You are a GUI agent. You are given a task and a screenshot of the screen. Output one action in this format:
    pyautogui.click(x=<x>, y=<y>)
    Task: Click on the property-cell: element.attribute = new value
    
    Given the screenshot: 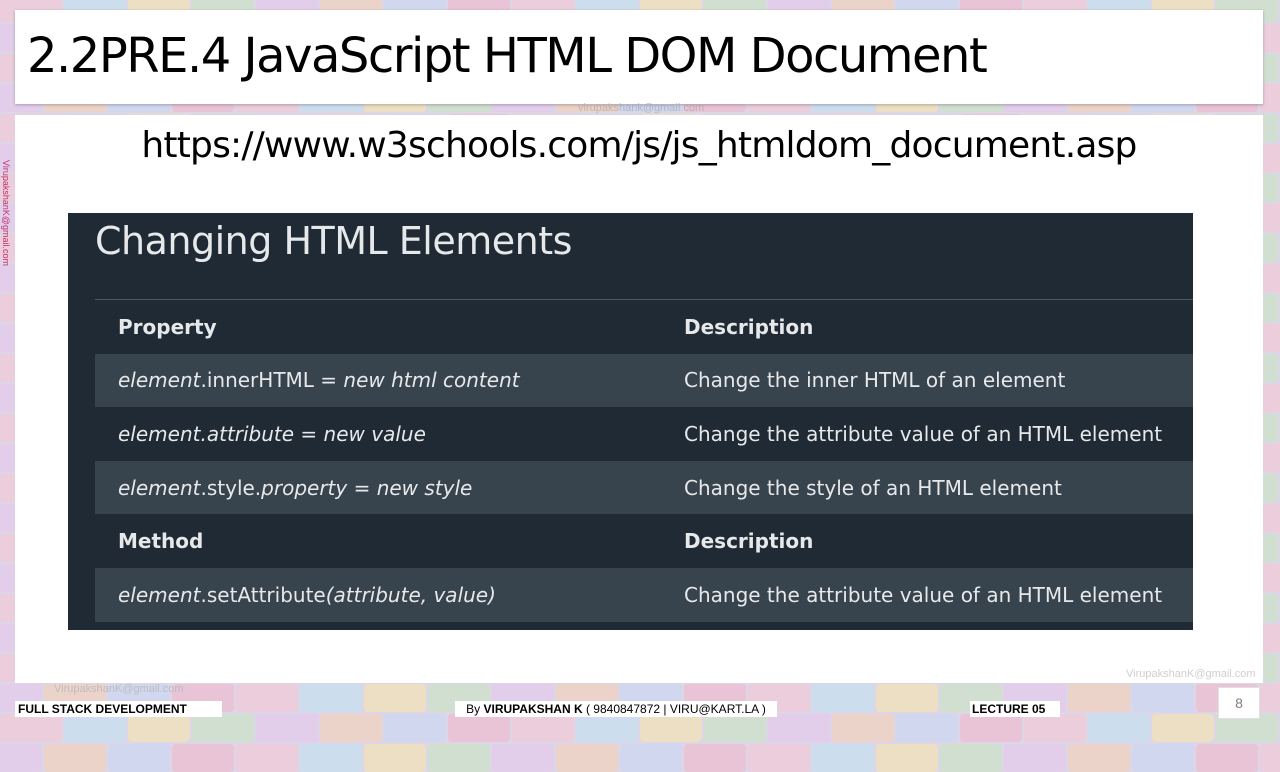 What is the action you would take?
    pyautogui.click(x=378, y=434)
    